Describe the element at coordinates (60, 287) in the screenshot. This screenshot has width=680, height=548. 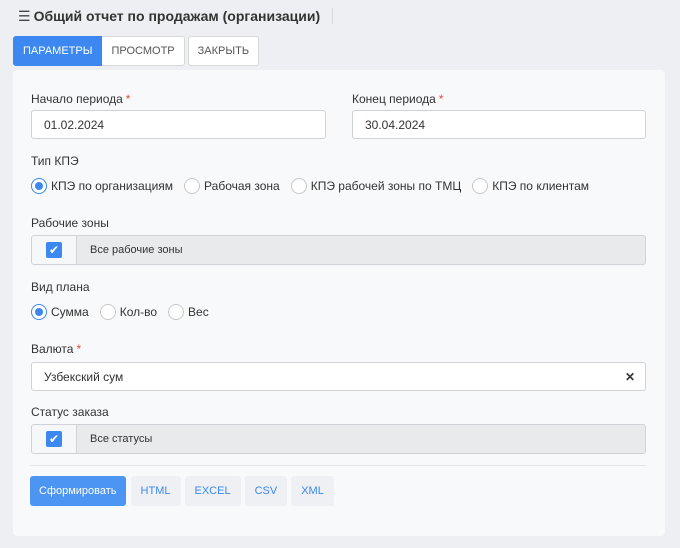
I see `plan-type-label: Вид плана` at that location.